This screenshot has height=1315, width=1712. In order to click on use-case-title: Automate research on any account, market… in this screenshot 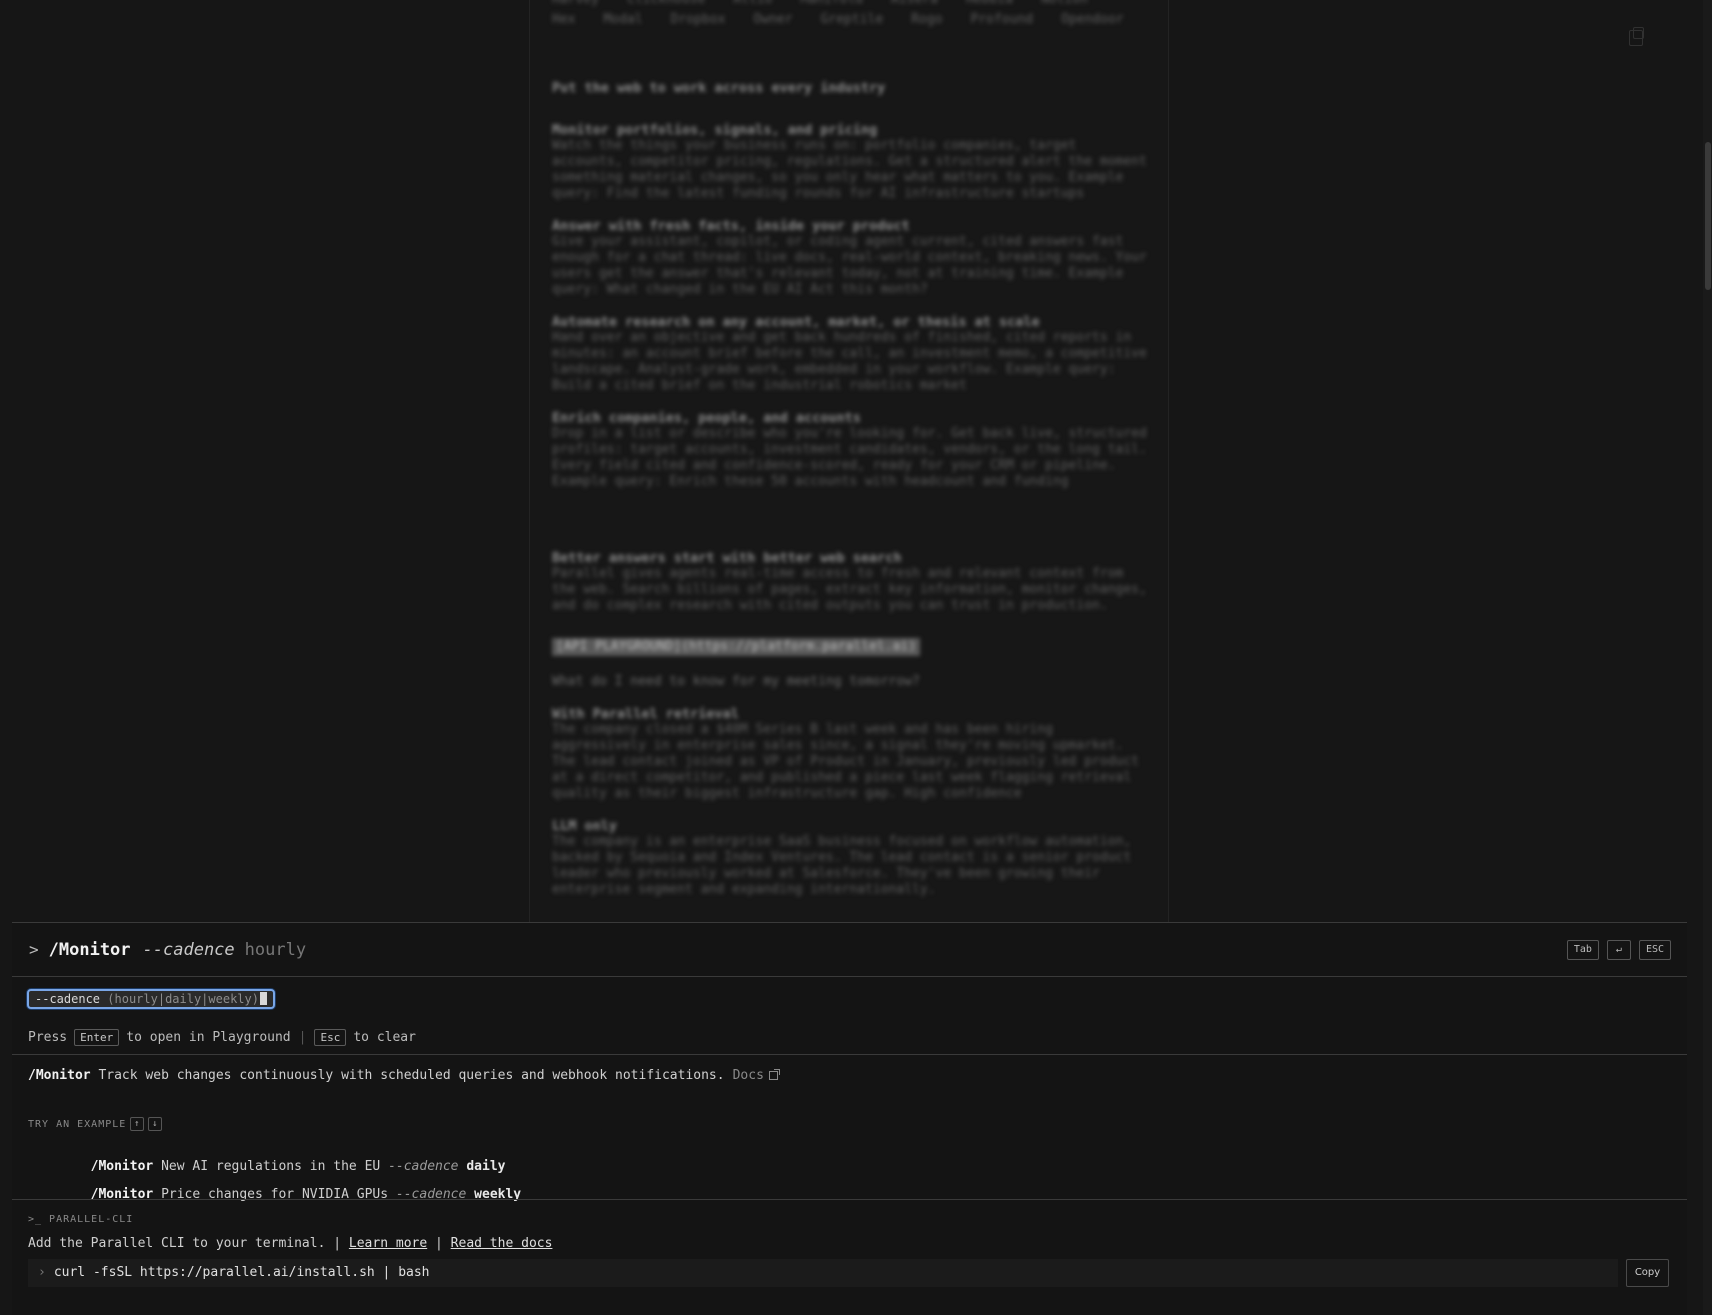, I will do `click(796, 322)`.